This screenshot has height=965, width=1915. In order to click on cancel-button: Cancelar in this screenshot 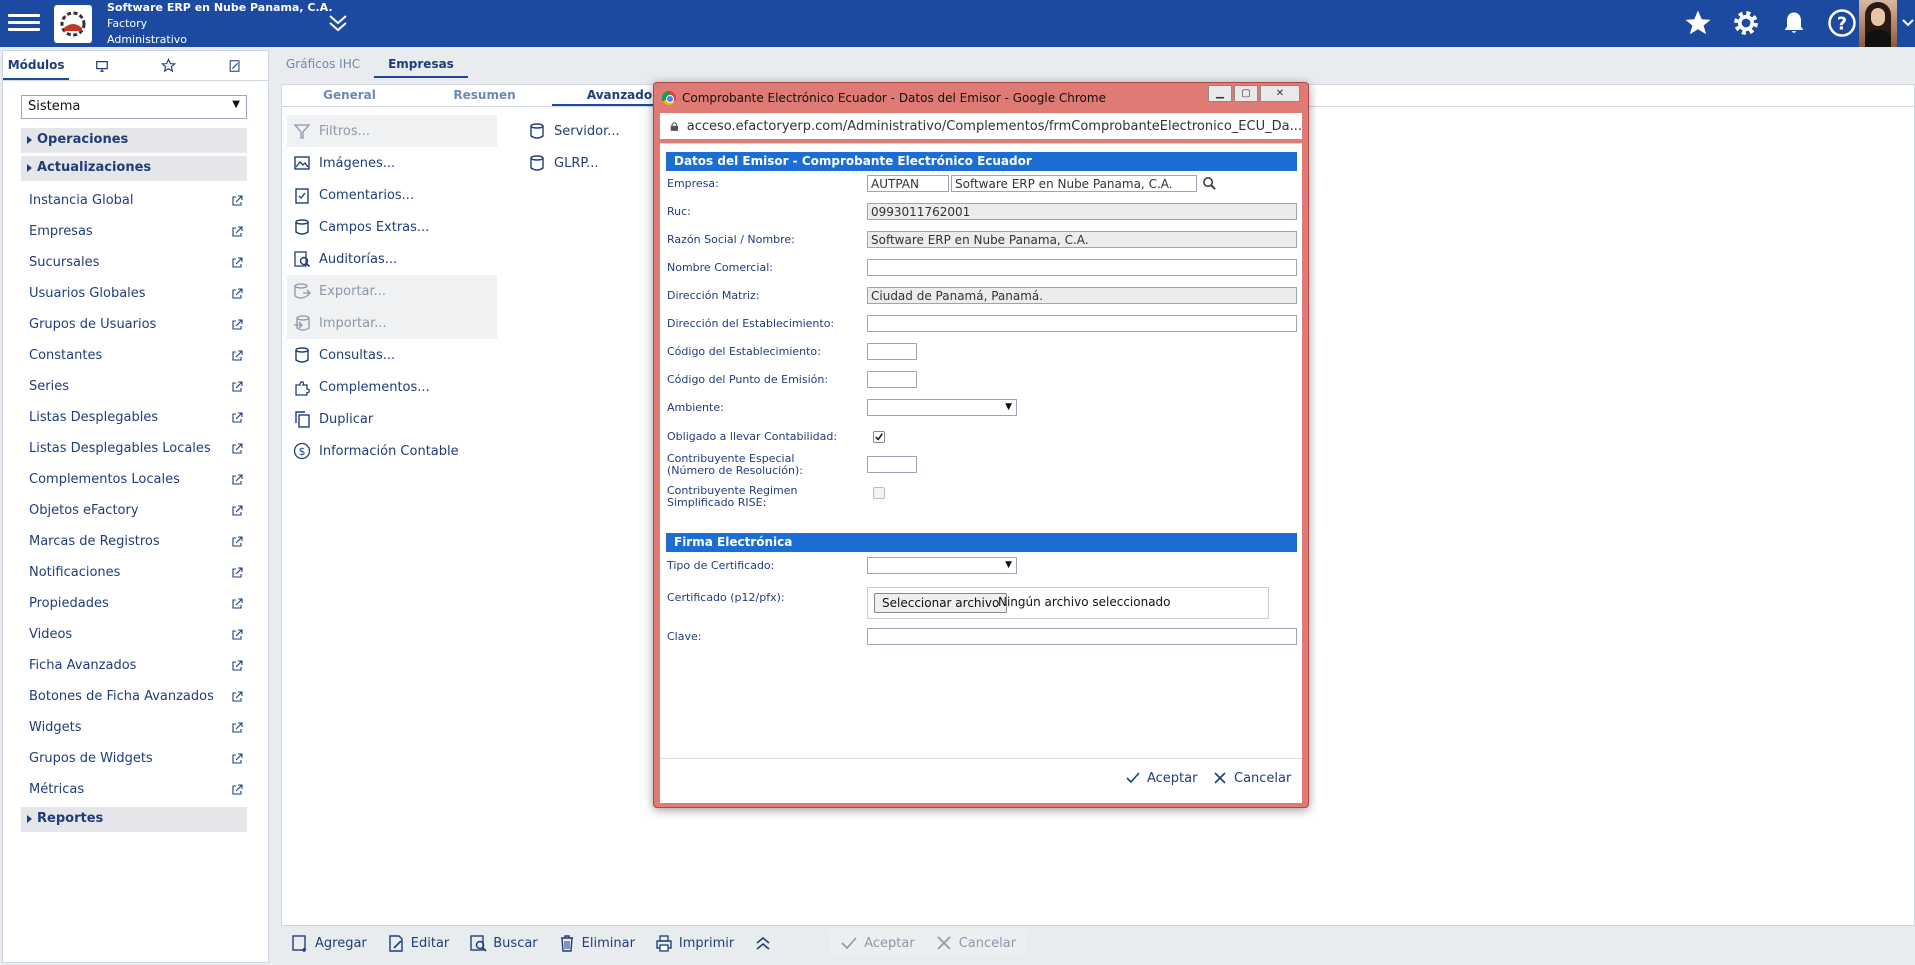, I will do `click(1251, 778)`.